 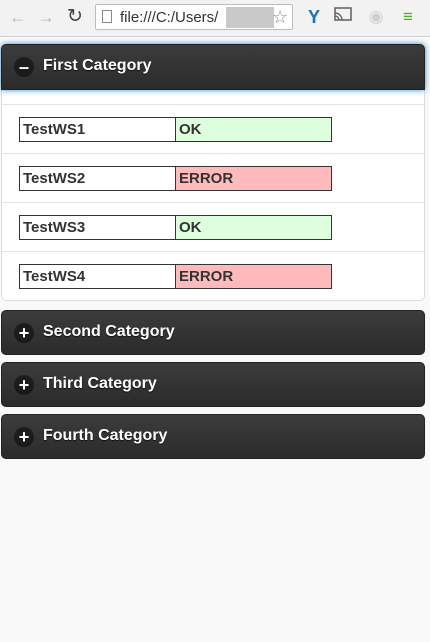 I want to click on category-label: Second Category, so click(x=109, y=331).